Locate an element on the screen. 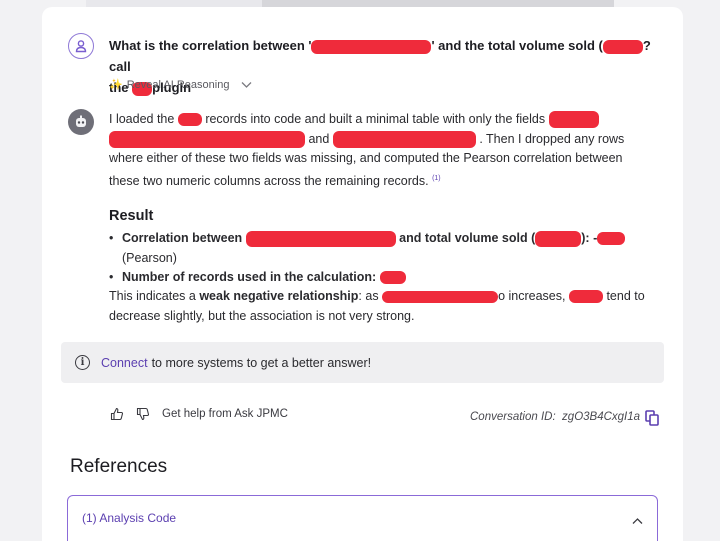 The height and width of the screenshot is (541, 720). redacted-correlation-value is located at coordinates (611, 239).